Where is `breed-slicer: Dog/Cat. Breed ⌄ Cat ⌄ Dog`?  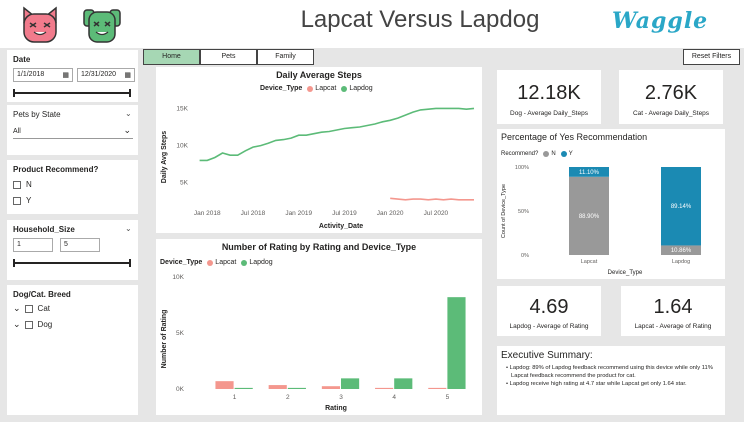 breed-slicer: Dog/Cat. Breed ⌄ Cat ⌄ Dog is located at coordinates (72, 350).